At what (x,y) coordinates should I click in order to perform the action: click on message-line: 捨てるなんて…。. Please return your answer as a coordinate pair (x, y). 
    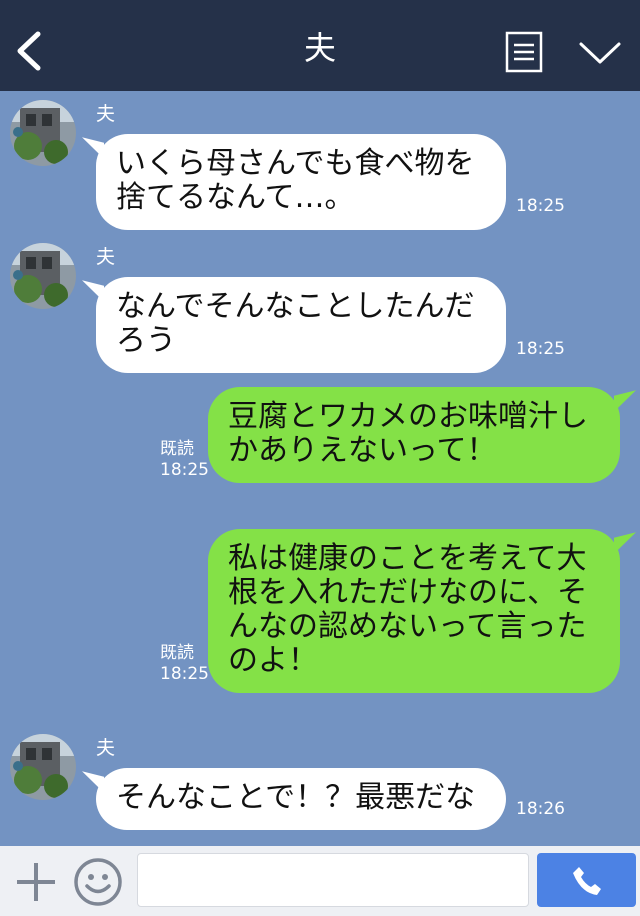
    Looking at the image, I should click on (235, 197).